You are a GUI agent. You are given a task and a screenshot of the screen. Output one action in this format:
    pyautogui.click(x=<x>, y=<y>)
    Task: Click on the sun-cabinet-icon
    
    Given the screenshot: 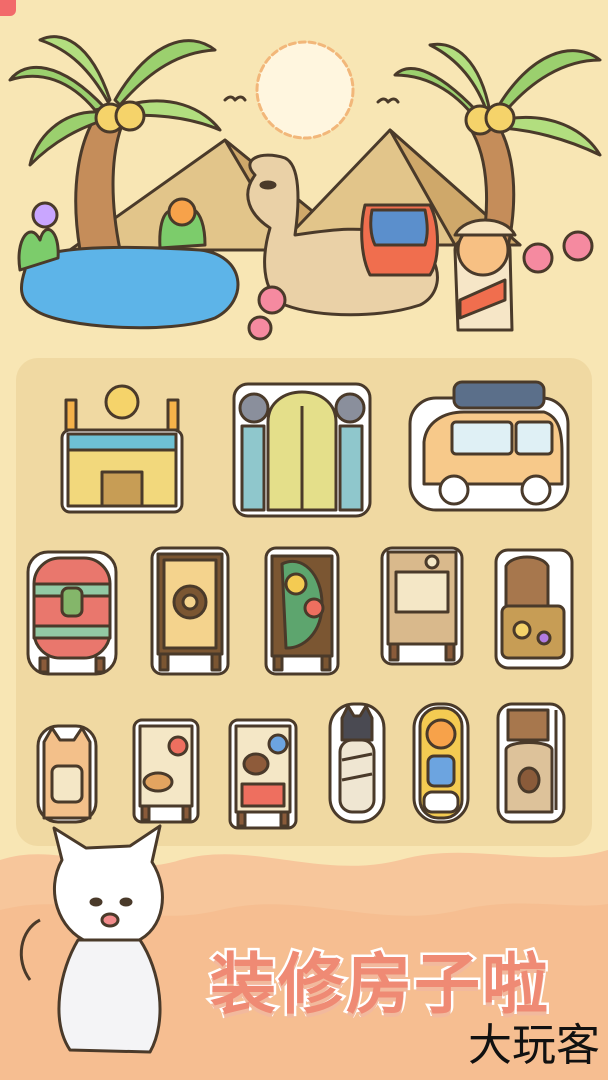 What is the action you would take?
    pyautogui.click(x=190, y=611)
    